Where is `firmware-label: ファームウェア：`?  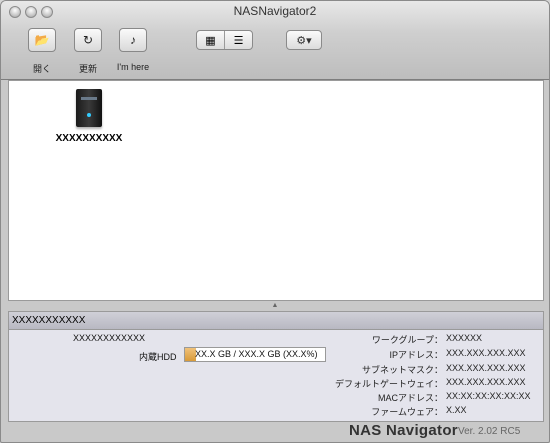
firmware-label: ファームウェア： is located at coordinates (407, 412).